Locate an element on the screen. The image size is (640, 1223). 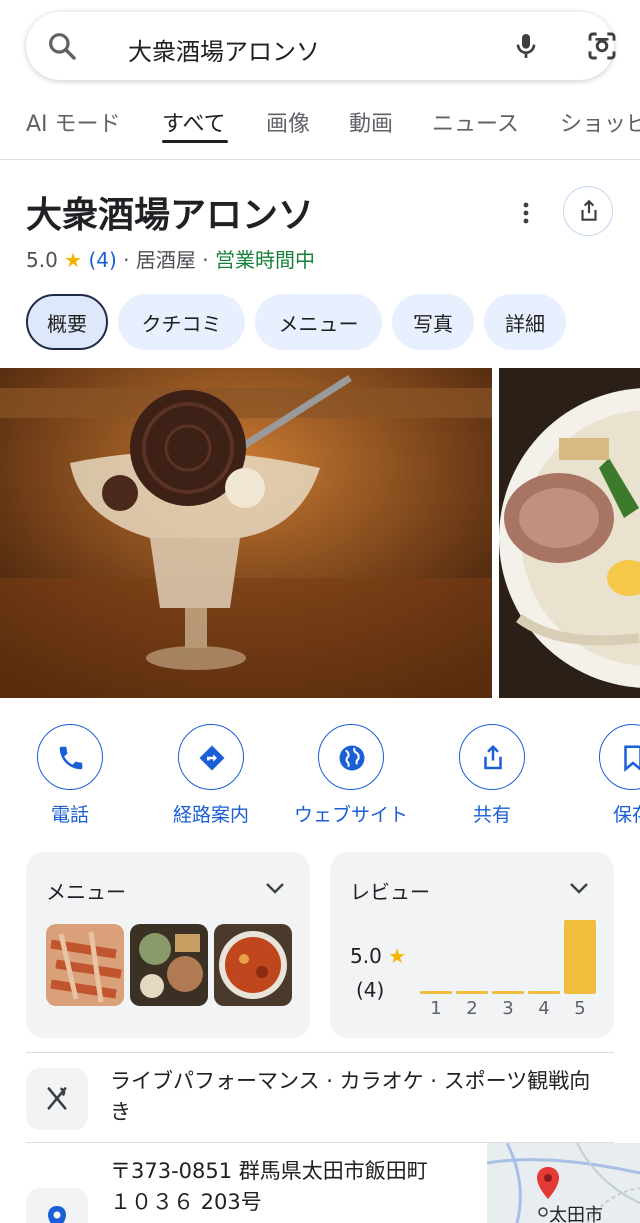
save-button: 保存 is located at coordinates (606, 775).